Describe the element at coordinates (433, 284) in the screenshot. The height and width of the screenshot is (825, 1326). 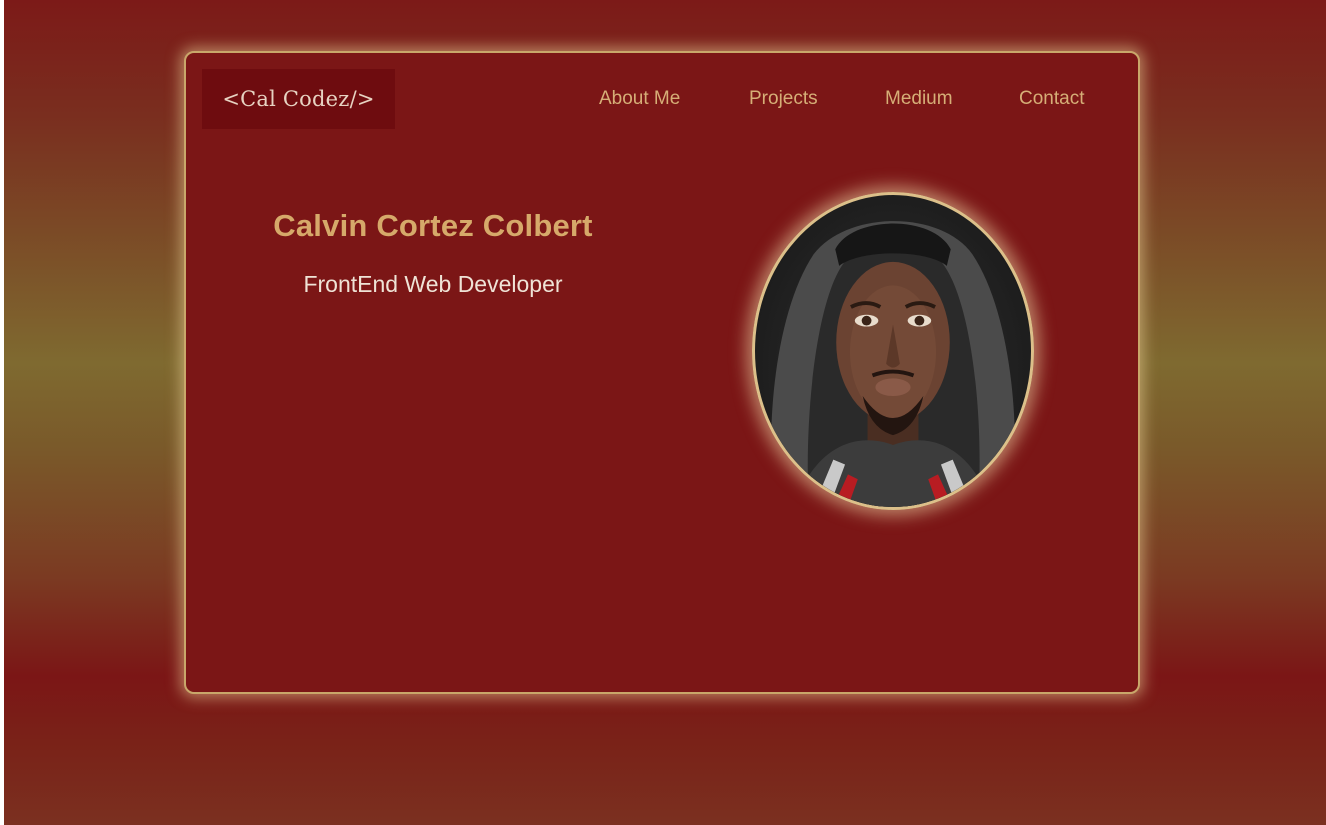
I see `hero-subtitle: FrontEnd Web Developer` at that location.